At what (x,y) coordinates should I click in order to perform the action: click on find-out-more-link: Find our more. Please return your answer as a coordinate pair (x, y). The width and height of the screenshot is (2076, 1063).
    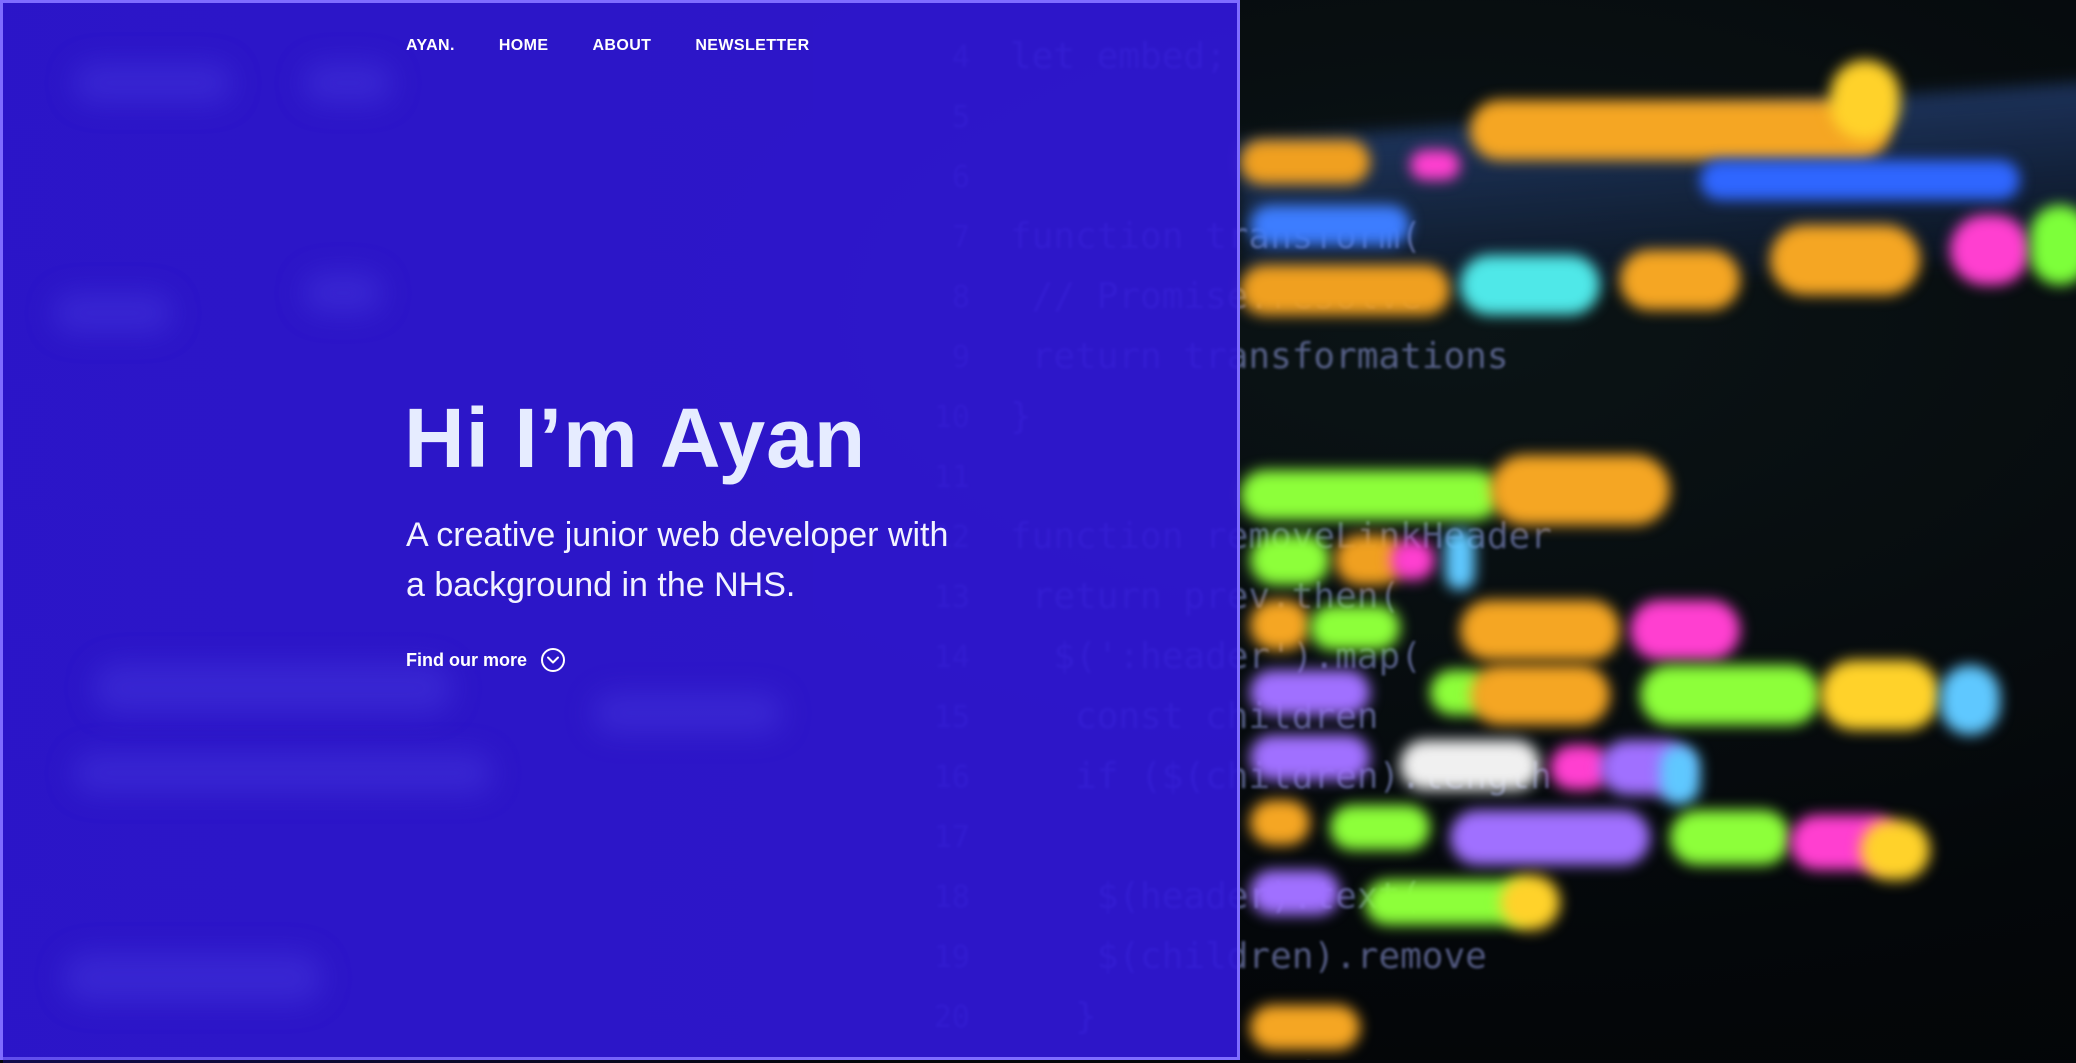
    Looking at the image, I should click on (485, 660).